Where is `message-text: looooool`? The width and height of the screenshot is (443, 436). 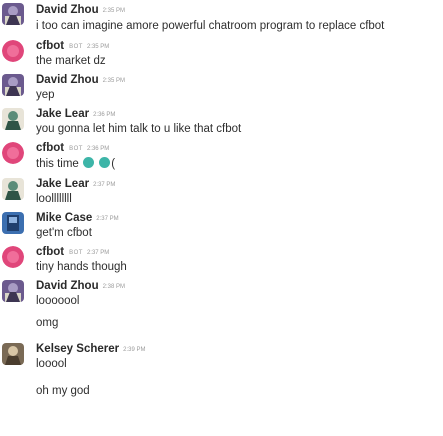 message-text: looooool is located at coordinates (58, 301).